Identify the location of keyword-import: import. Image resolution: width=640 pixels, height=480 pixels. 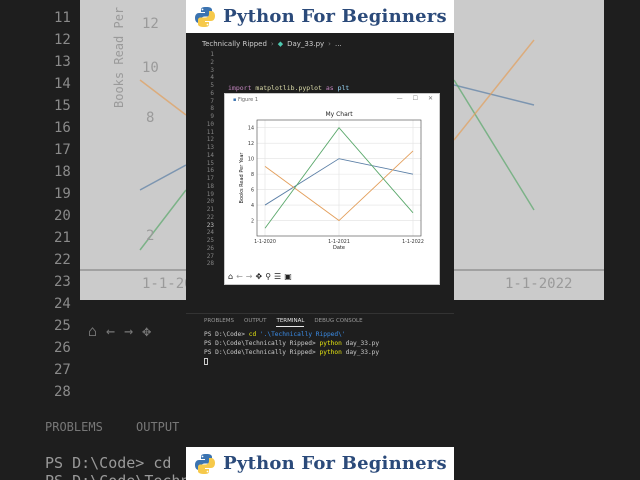
(240, 88).